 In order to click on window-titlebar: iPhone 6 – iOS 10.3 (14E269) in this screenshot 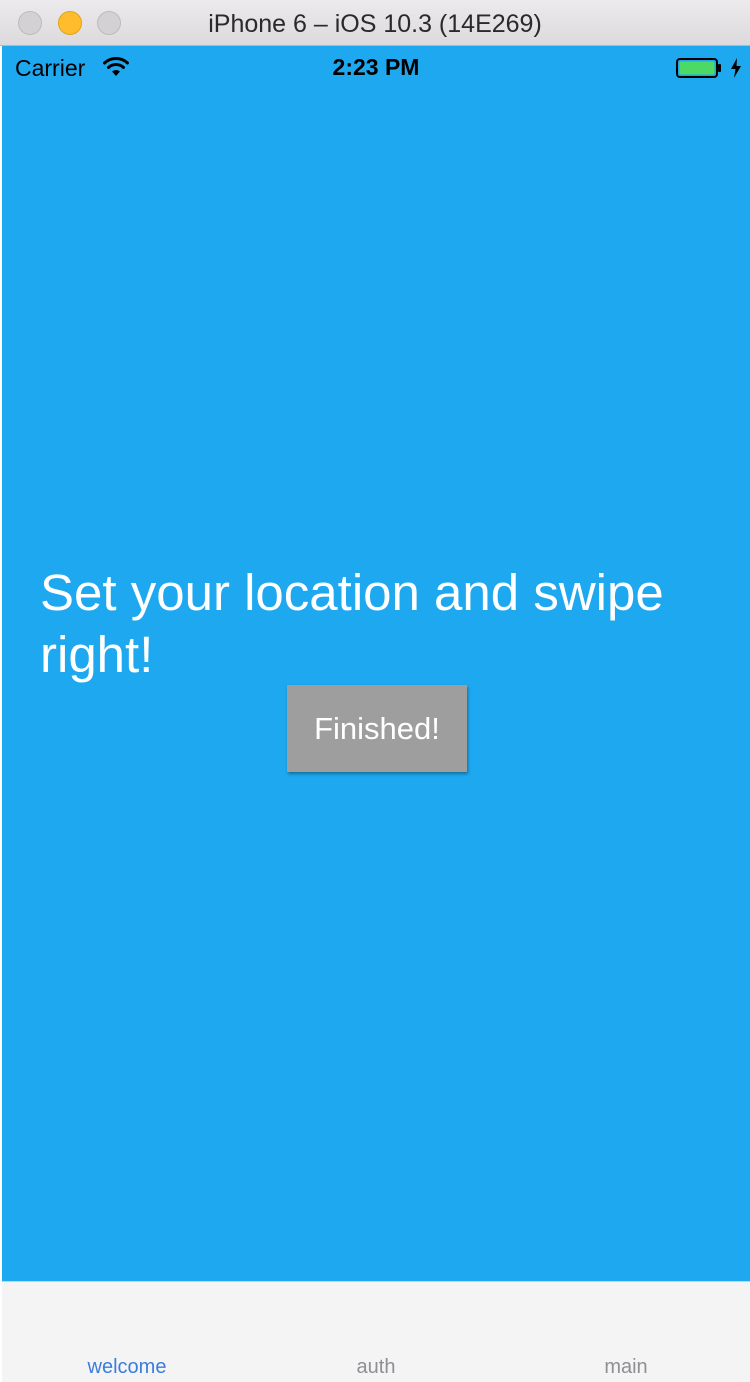, I will do `click(375, 23)`.